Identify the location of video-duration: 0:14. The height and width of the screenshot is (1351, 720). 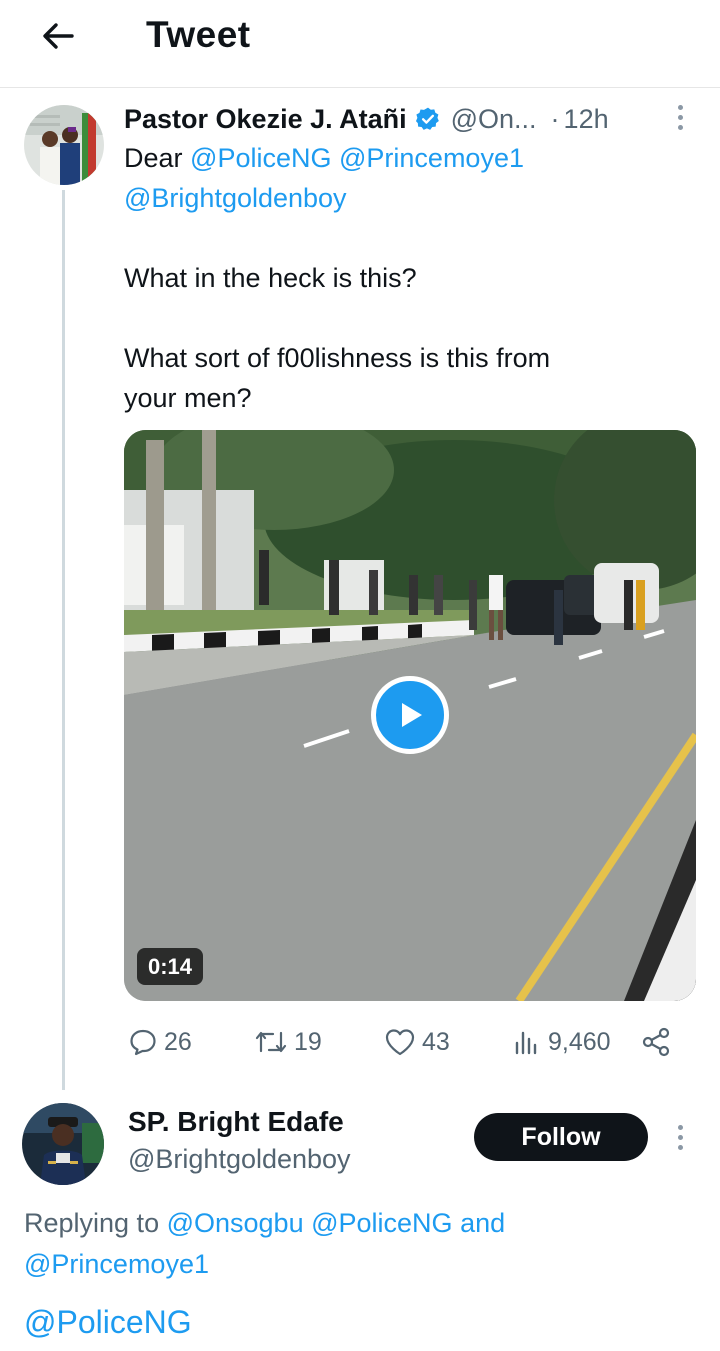
(170, 966).